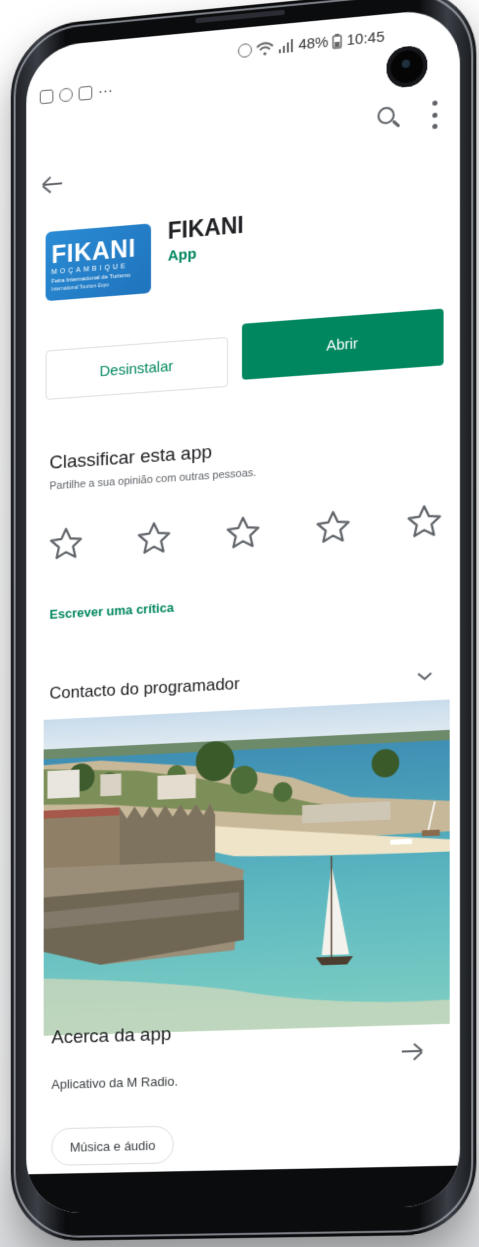  I want to click on action-buttons: Desinstalar Abrir, so click(244, 354).